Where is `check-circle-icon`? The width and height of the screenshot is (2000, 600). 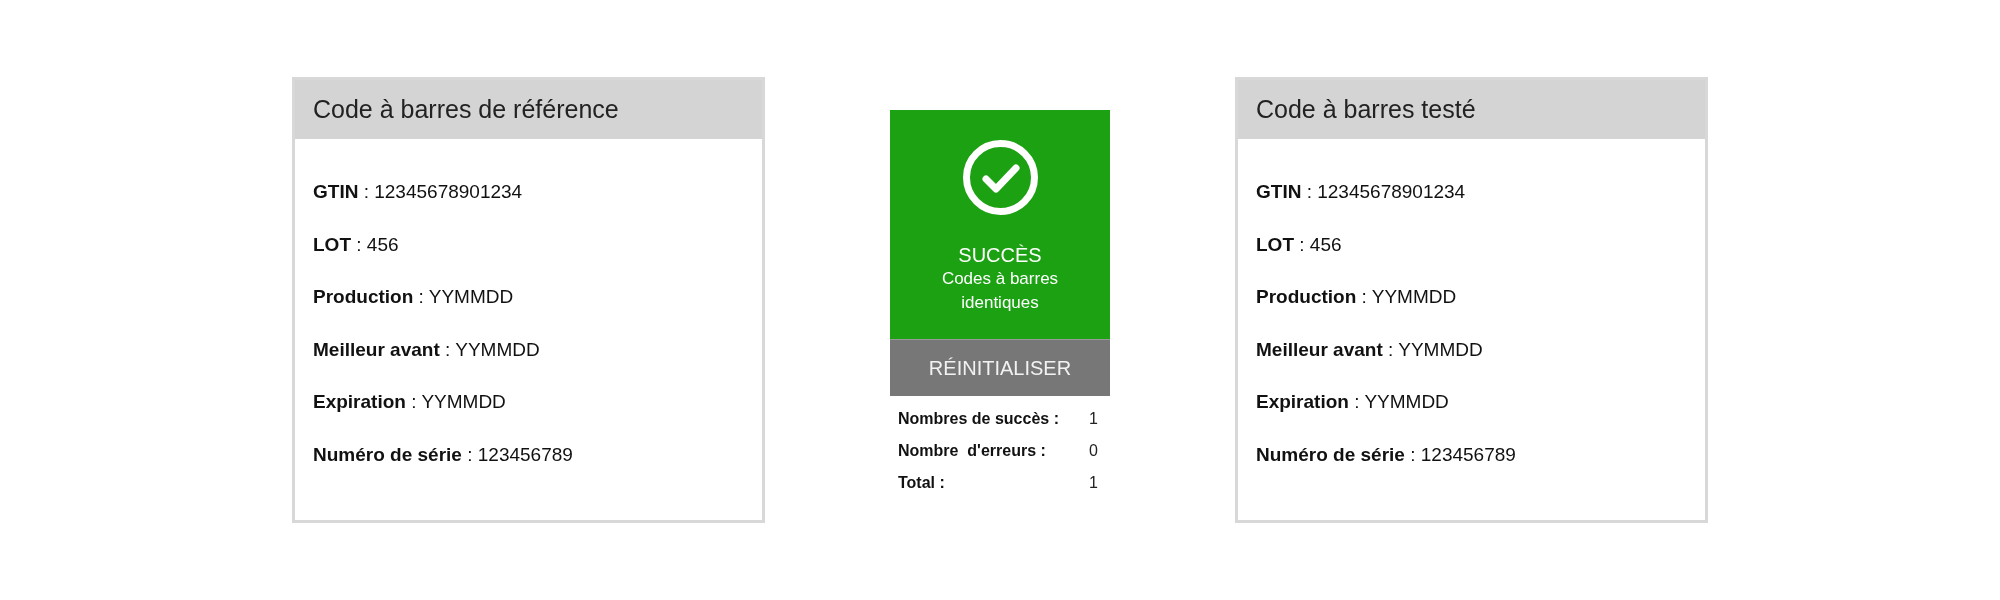
check-circle-icon is located at coordinates (1000, 177).